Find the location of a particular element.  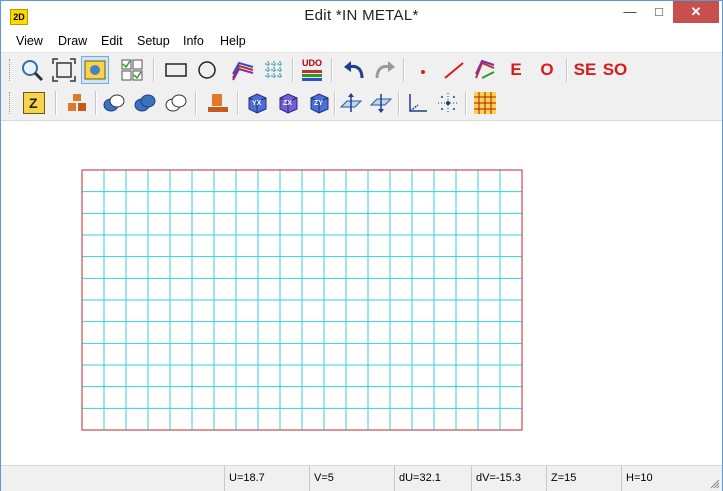

plane-up-button is located at coordinates (351, 103).